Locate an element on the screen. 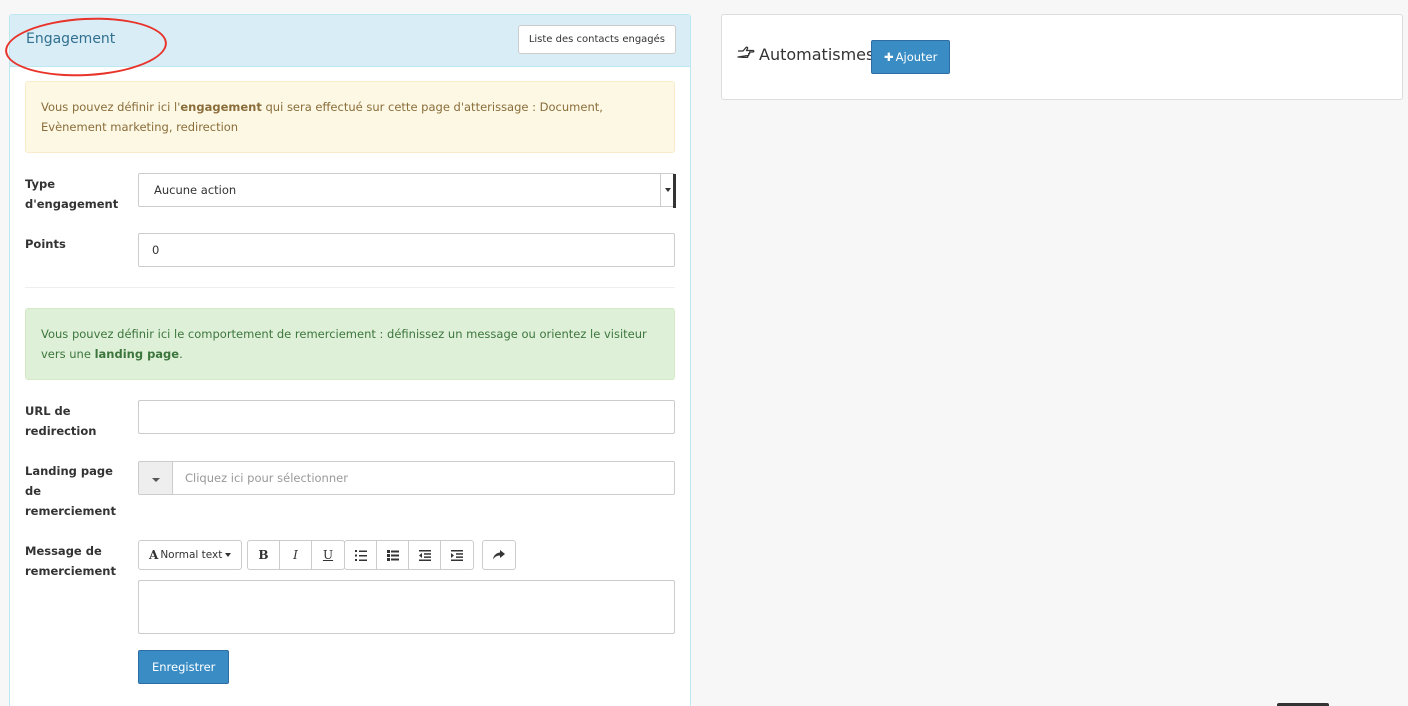 This screenshot has height=706, width=1408. text-format-group: B I U is located at coordinates (296, 555).